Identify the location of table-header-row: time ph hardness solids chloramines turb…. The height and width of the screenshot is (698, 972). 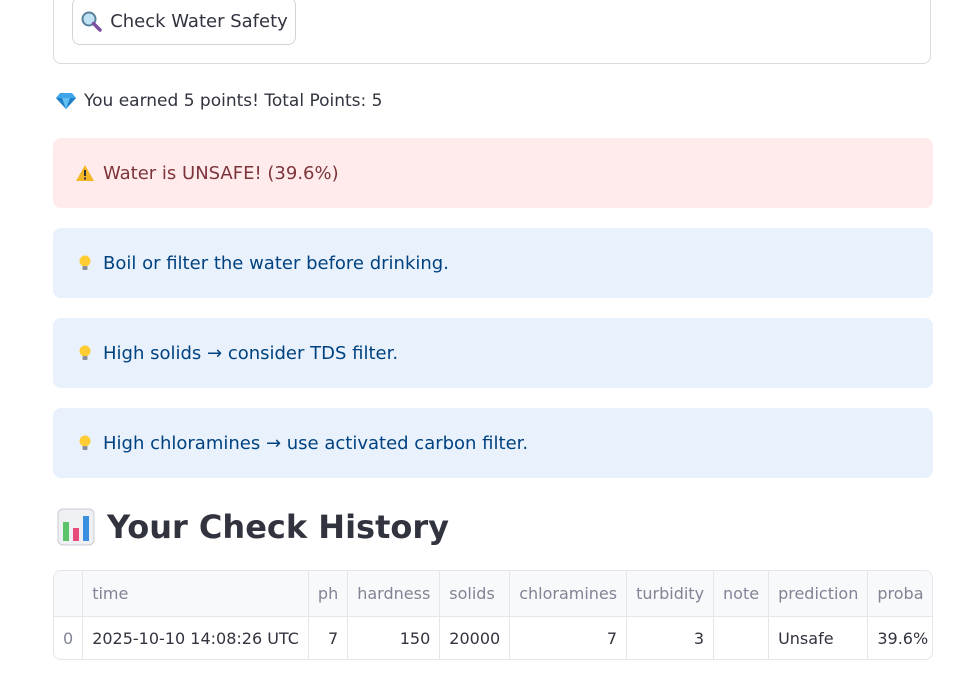
(493, 594).